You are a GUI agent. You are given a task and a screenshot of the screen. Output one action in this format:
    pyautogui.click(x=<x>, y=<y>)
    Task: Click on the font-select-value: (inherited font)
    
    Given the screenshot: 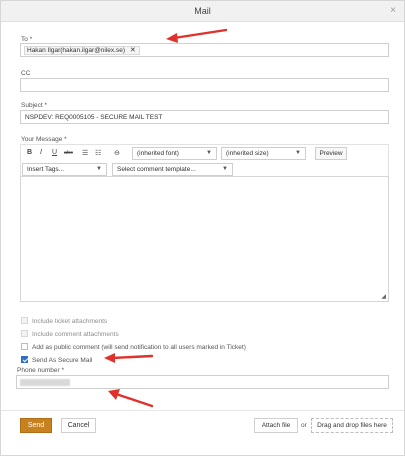 What is the action you would take?
    pyautogui.click(x=158, y=153)
    